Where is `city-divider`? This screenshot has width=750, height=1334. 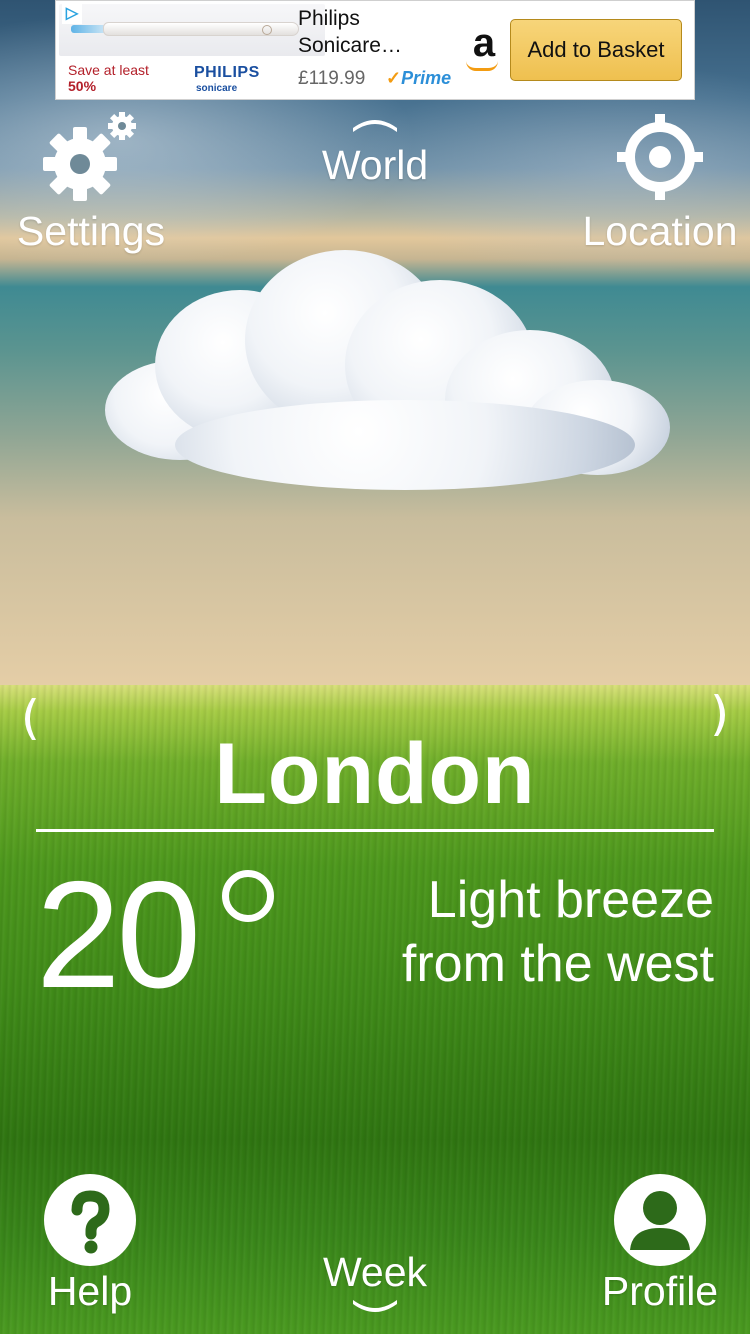
city-divider is located at coordinates (375, 830).